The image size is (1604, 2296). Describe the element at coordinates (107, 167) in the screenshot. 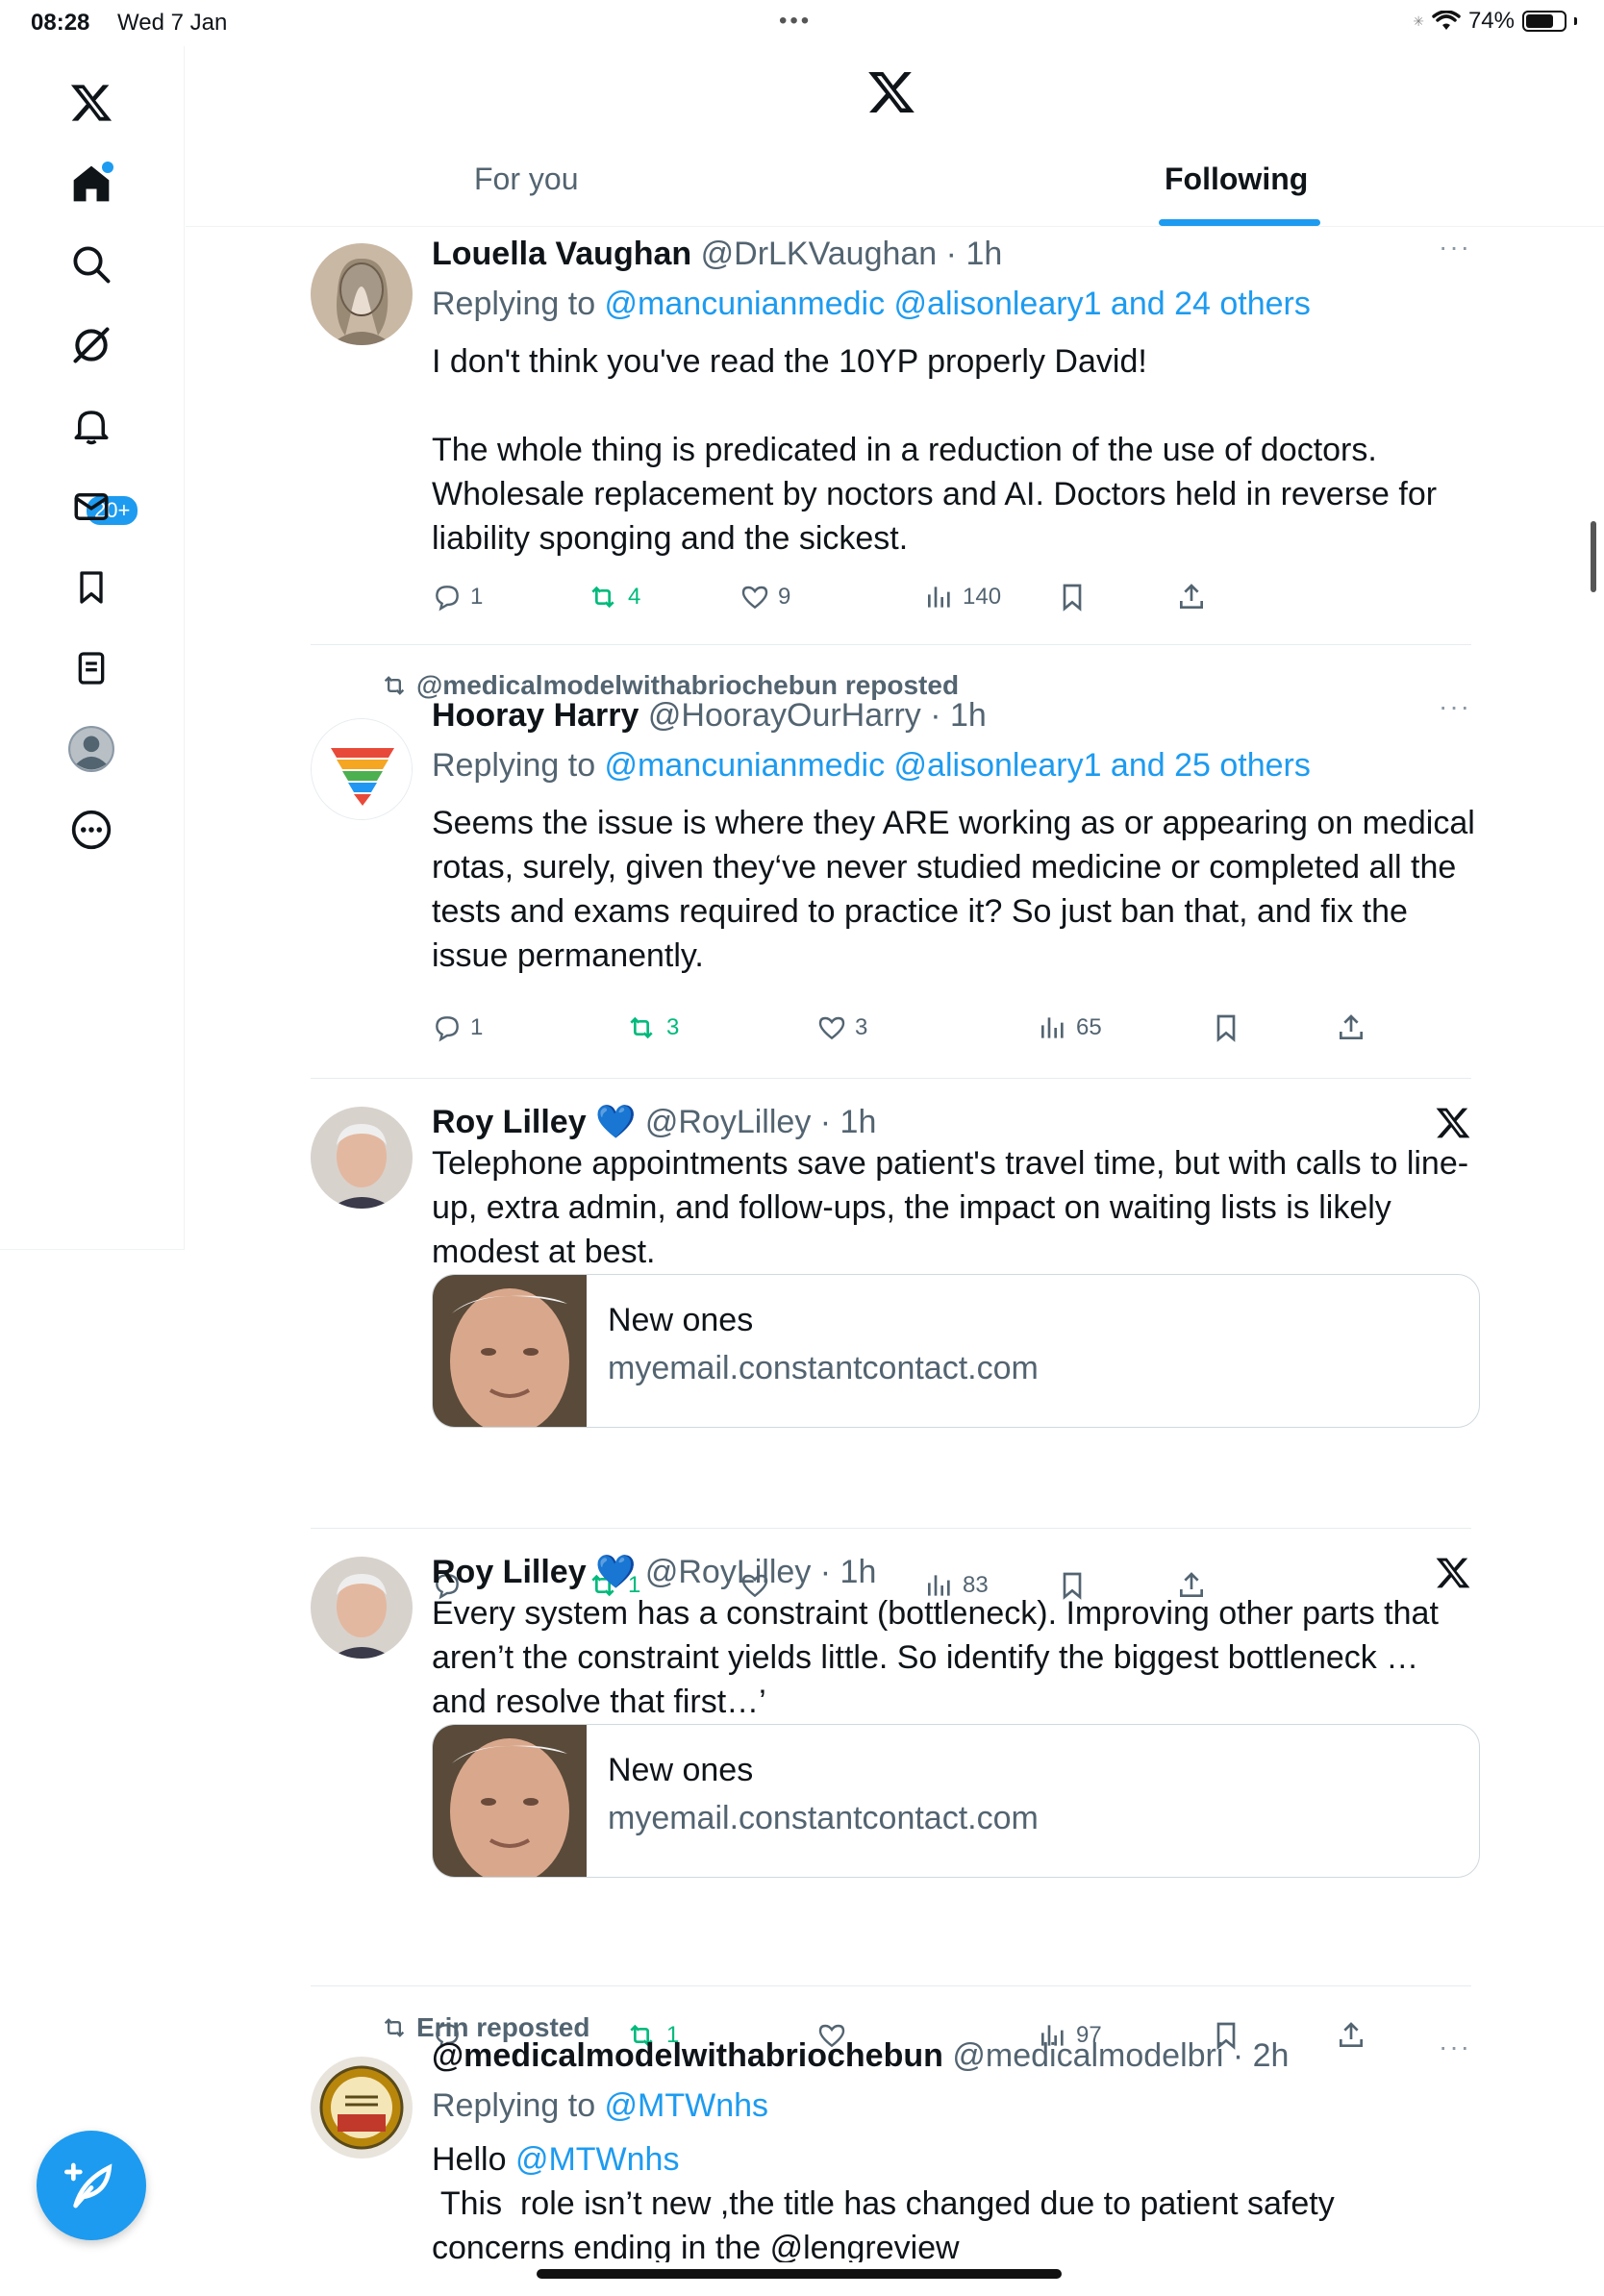

I see `home-unread-dot` at that location.